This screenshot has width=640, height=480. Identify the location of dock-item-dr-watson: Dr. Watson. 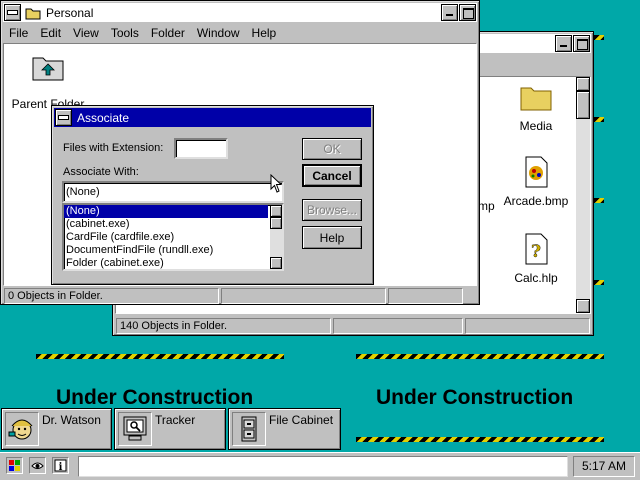
(56, 429).